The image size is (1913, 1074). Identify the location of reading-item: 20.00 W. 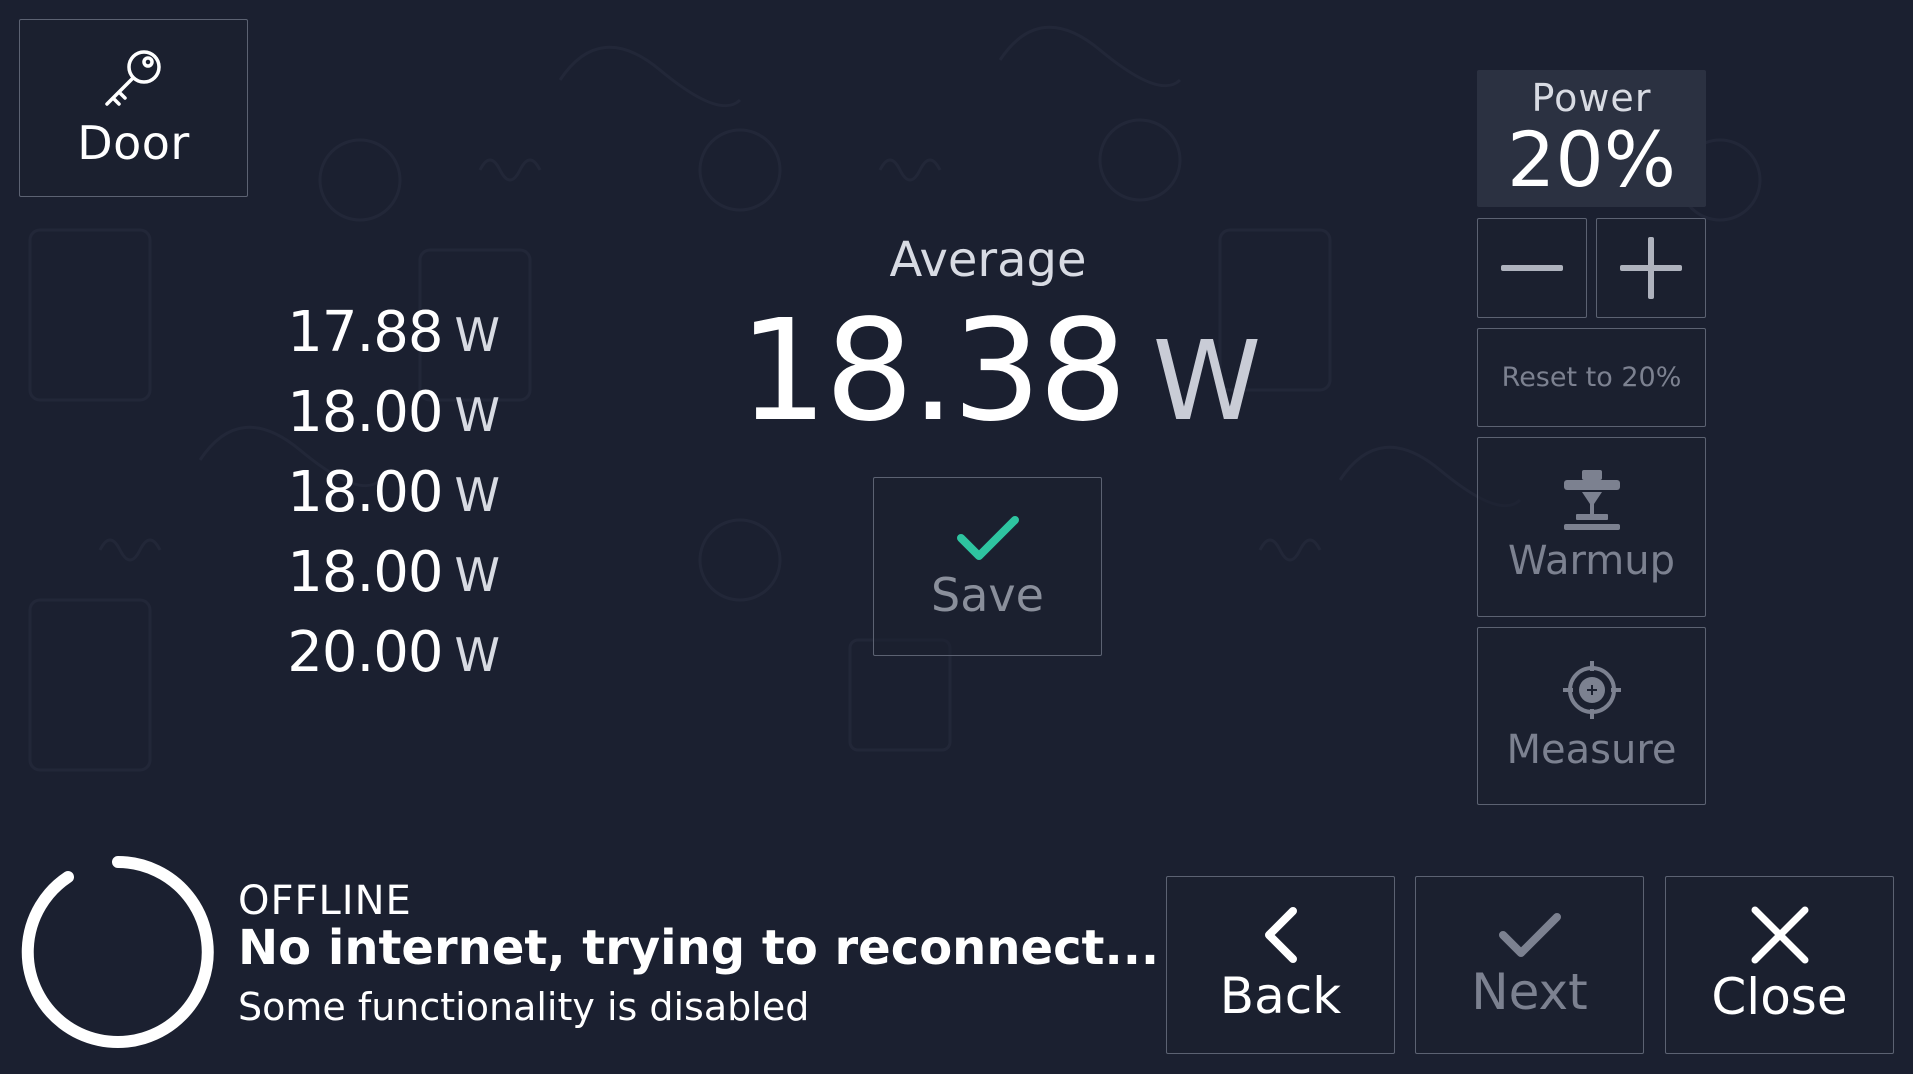
(370, 660).